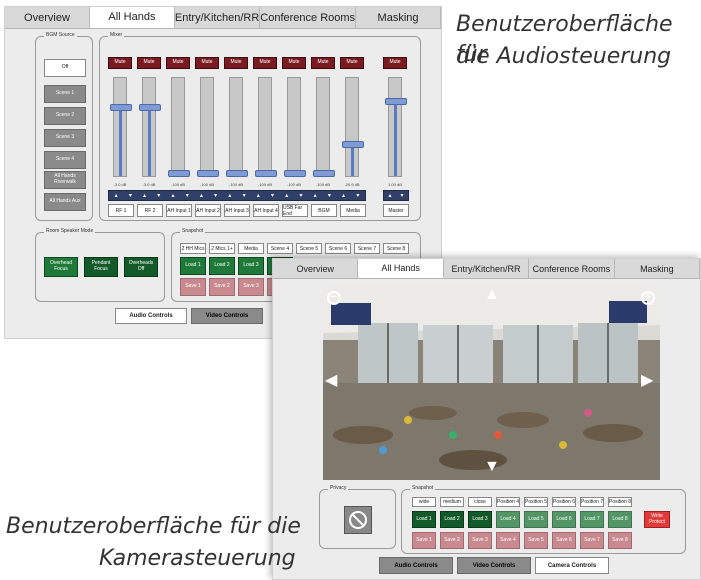 The width and height of the screenshot is (701, 580). I want to click on channel-select-strip: ▴ ▾ ▴ ▾ ▴ ▾ ▴ ▾ ▴ ▾ ▴ ▾ ▴ ▾ ▴ ▾ ▴ ▾, so click(237, 195).